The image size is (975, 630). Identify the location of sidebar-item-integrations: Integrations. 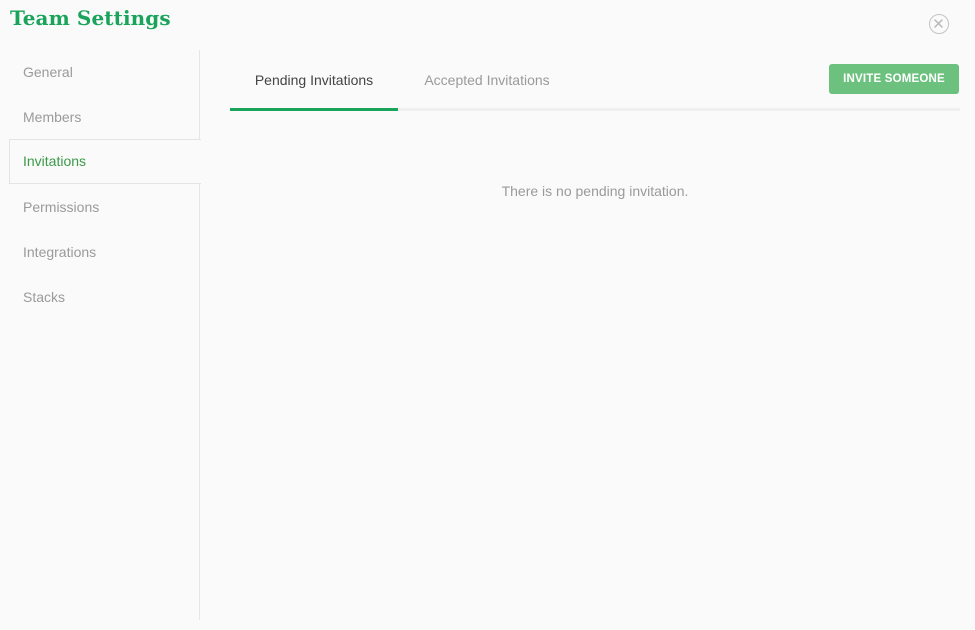
(104, 252).